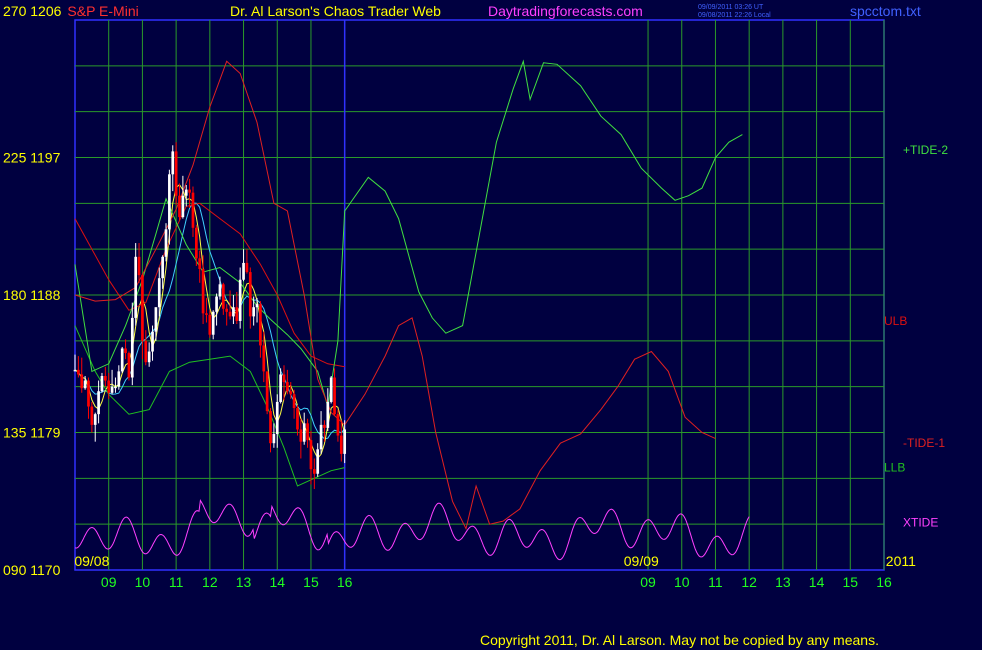 This screenshot has height=650, width=982. I want to click on label-xtide: XTIDE, so click(920, 523).